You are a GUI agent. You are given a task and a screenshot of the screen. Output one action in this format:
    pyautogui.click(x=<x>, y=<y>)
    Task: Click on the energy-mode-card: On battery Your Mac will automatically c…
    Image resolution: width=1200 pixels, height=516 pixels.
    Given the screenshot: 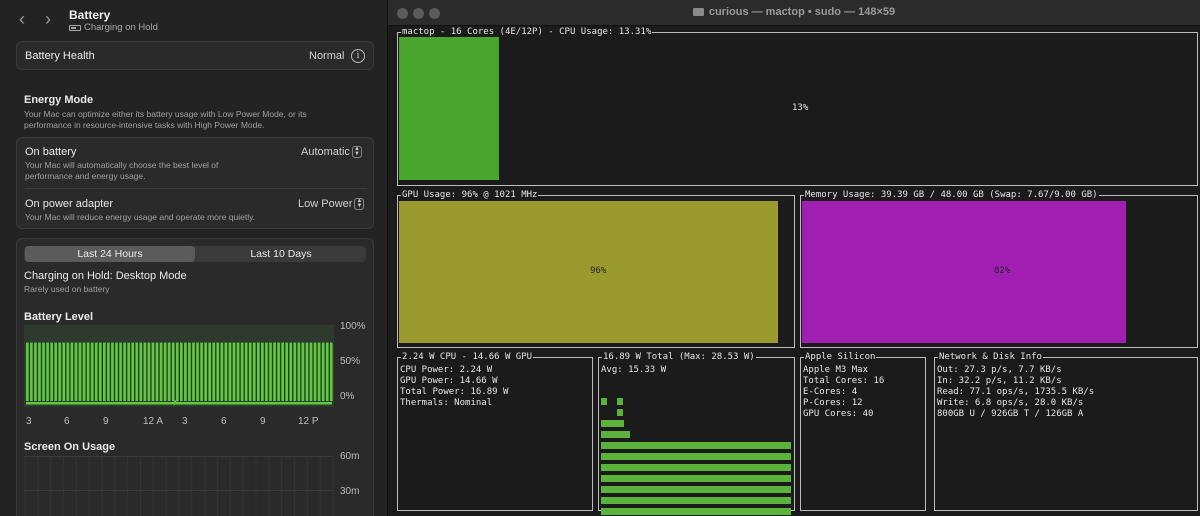 What is the action you would take?
    pyautogui.click(x=195, y=183)
    